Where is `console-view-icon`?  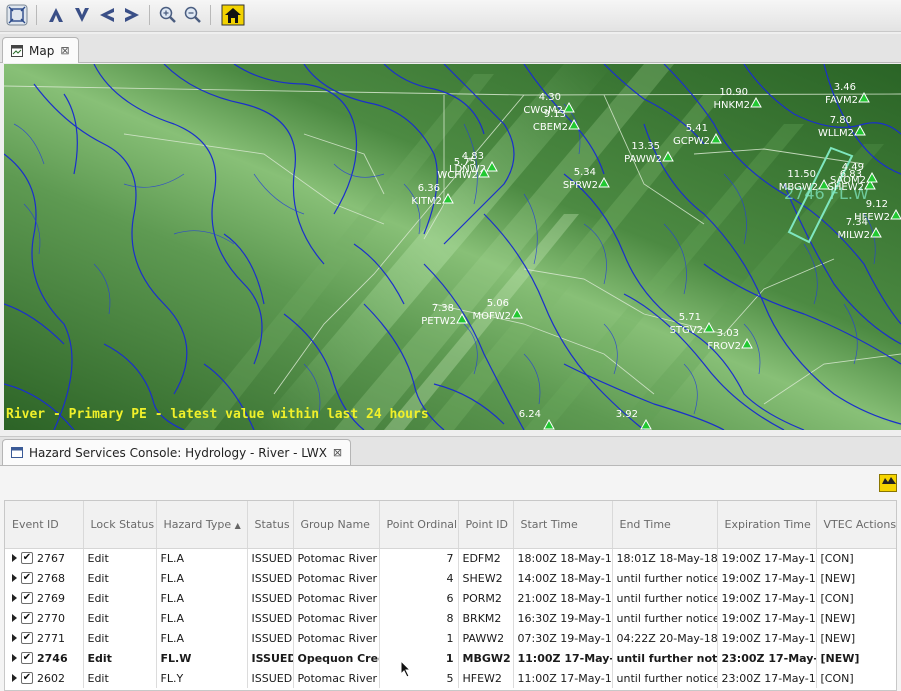
console-view-icon is located at coordinates (17, 452).